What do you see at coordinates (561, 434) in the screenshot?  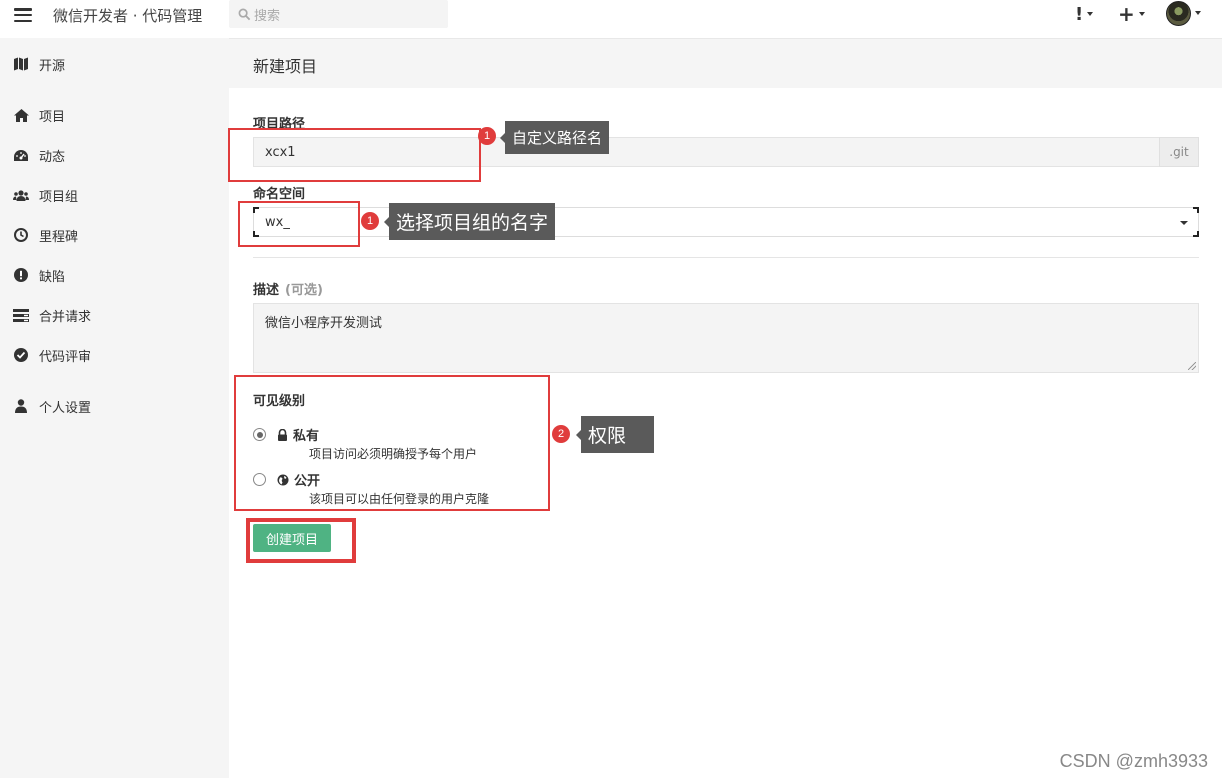 I see `annotation-badge-visibility: 2` at bounding box center [561, 434].